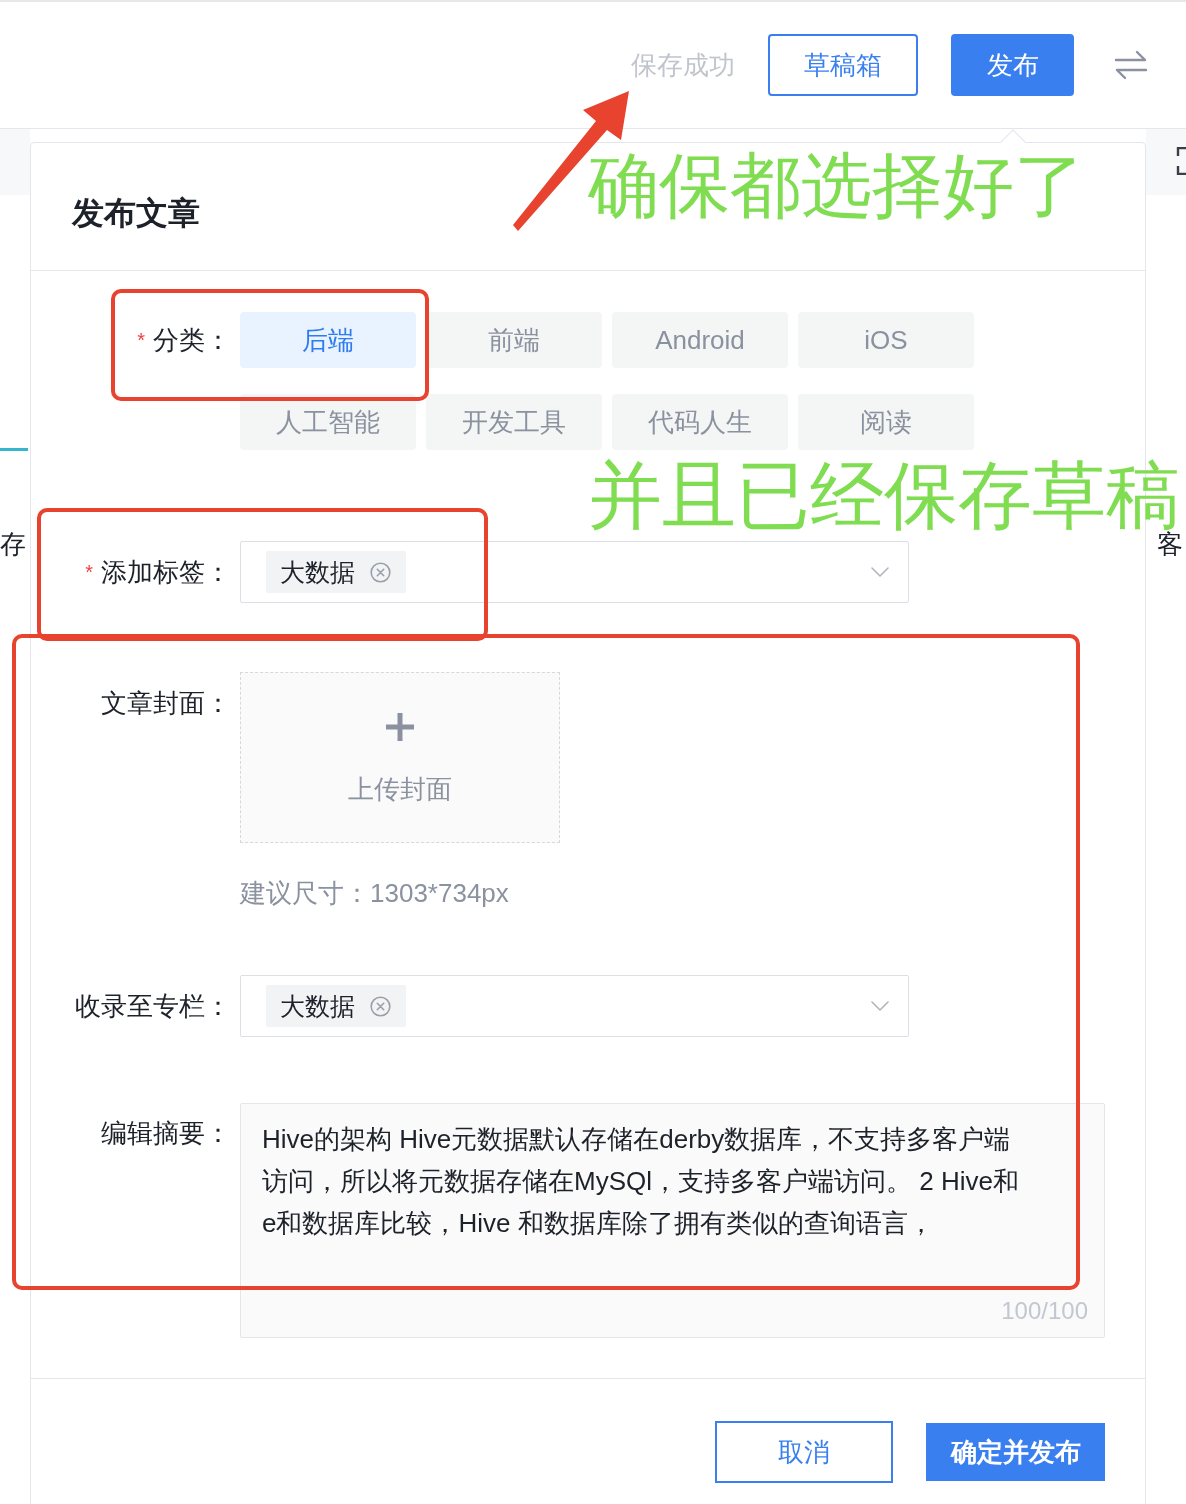 This screenshot has width=1186, height=1504. I want to click on save-status: 保存成功, so click(683, 65).